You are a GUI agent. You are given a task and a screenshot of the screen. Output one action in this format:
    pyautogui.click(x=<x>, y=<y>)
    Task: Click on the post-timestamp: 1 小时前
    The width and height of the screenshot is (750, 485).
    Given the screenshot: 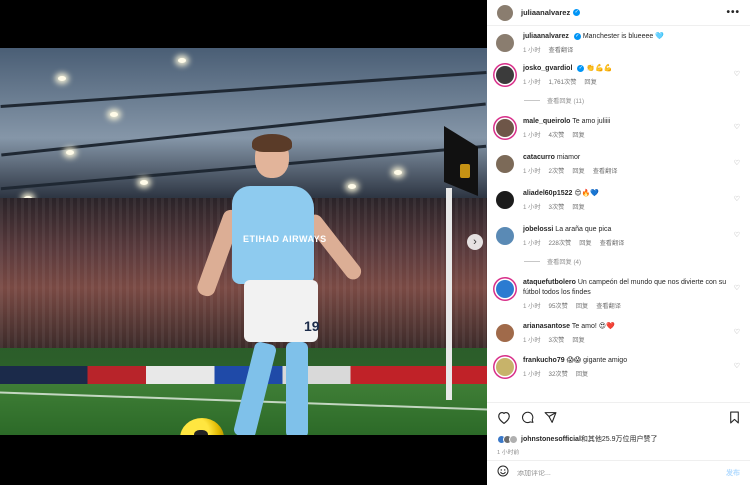 What is the action you would take?
    pyautogui.click(x=618, y=451)
    